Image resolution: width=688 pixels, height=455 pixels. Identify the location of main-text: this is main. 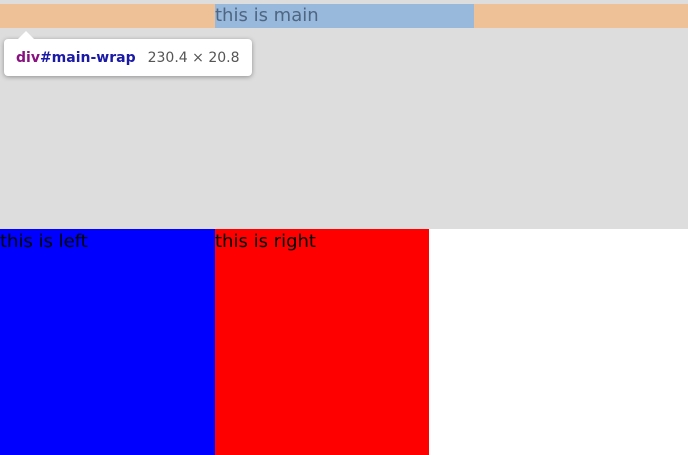
(267, 15).